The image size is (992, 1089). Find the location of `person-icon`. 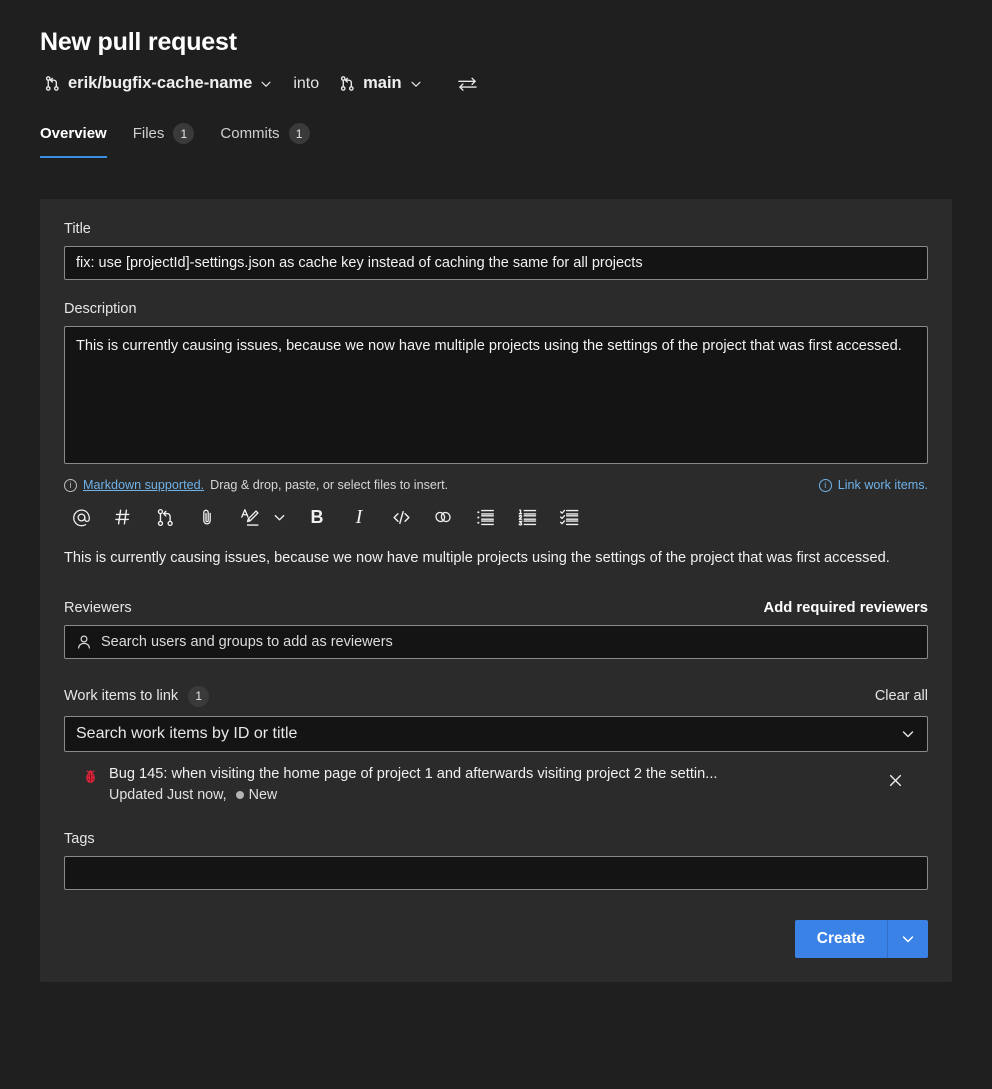

person-icon is located at coordinates (84, 642).